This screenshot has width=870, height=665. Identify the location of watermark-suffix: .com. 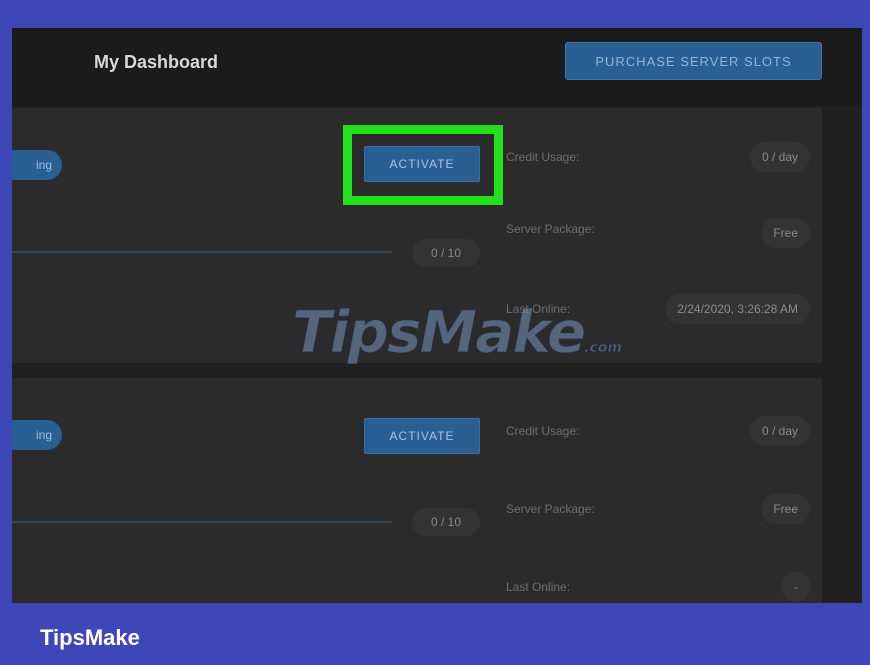
(603, 348).